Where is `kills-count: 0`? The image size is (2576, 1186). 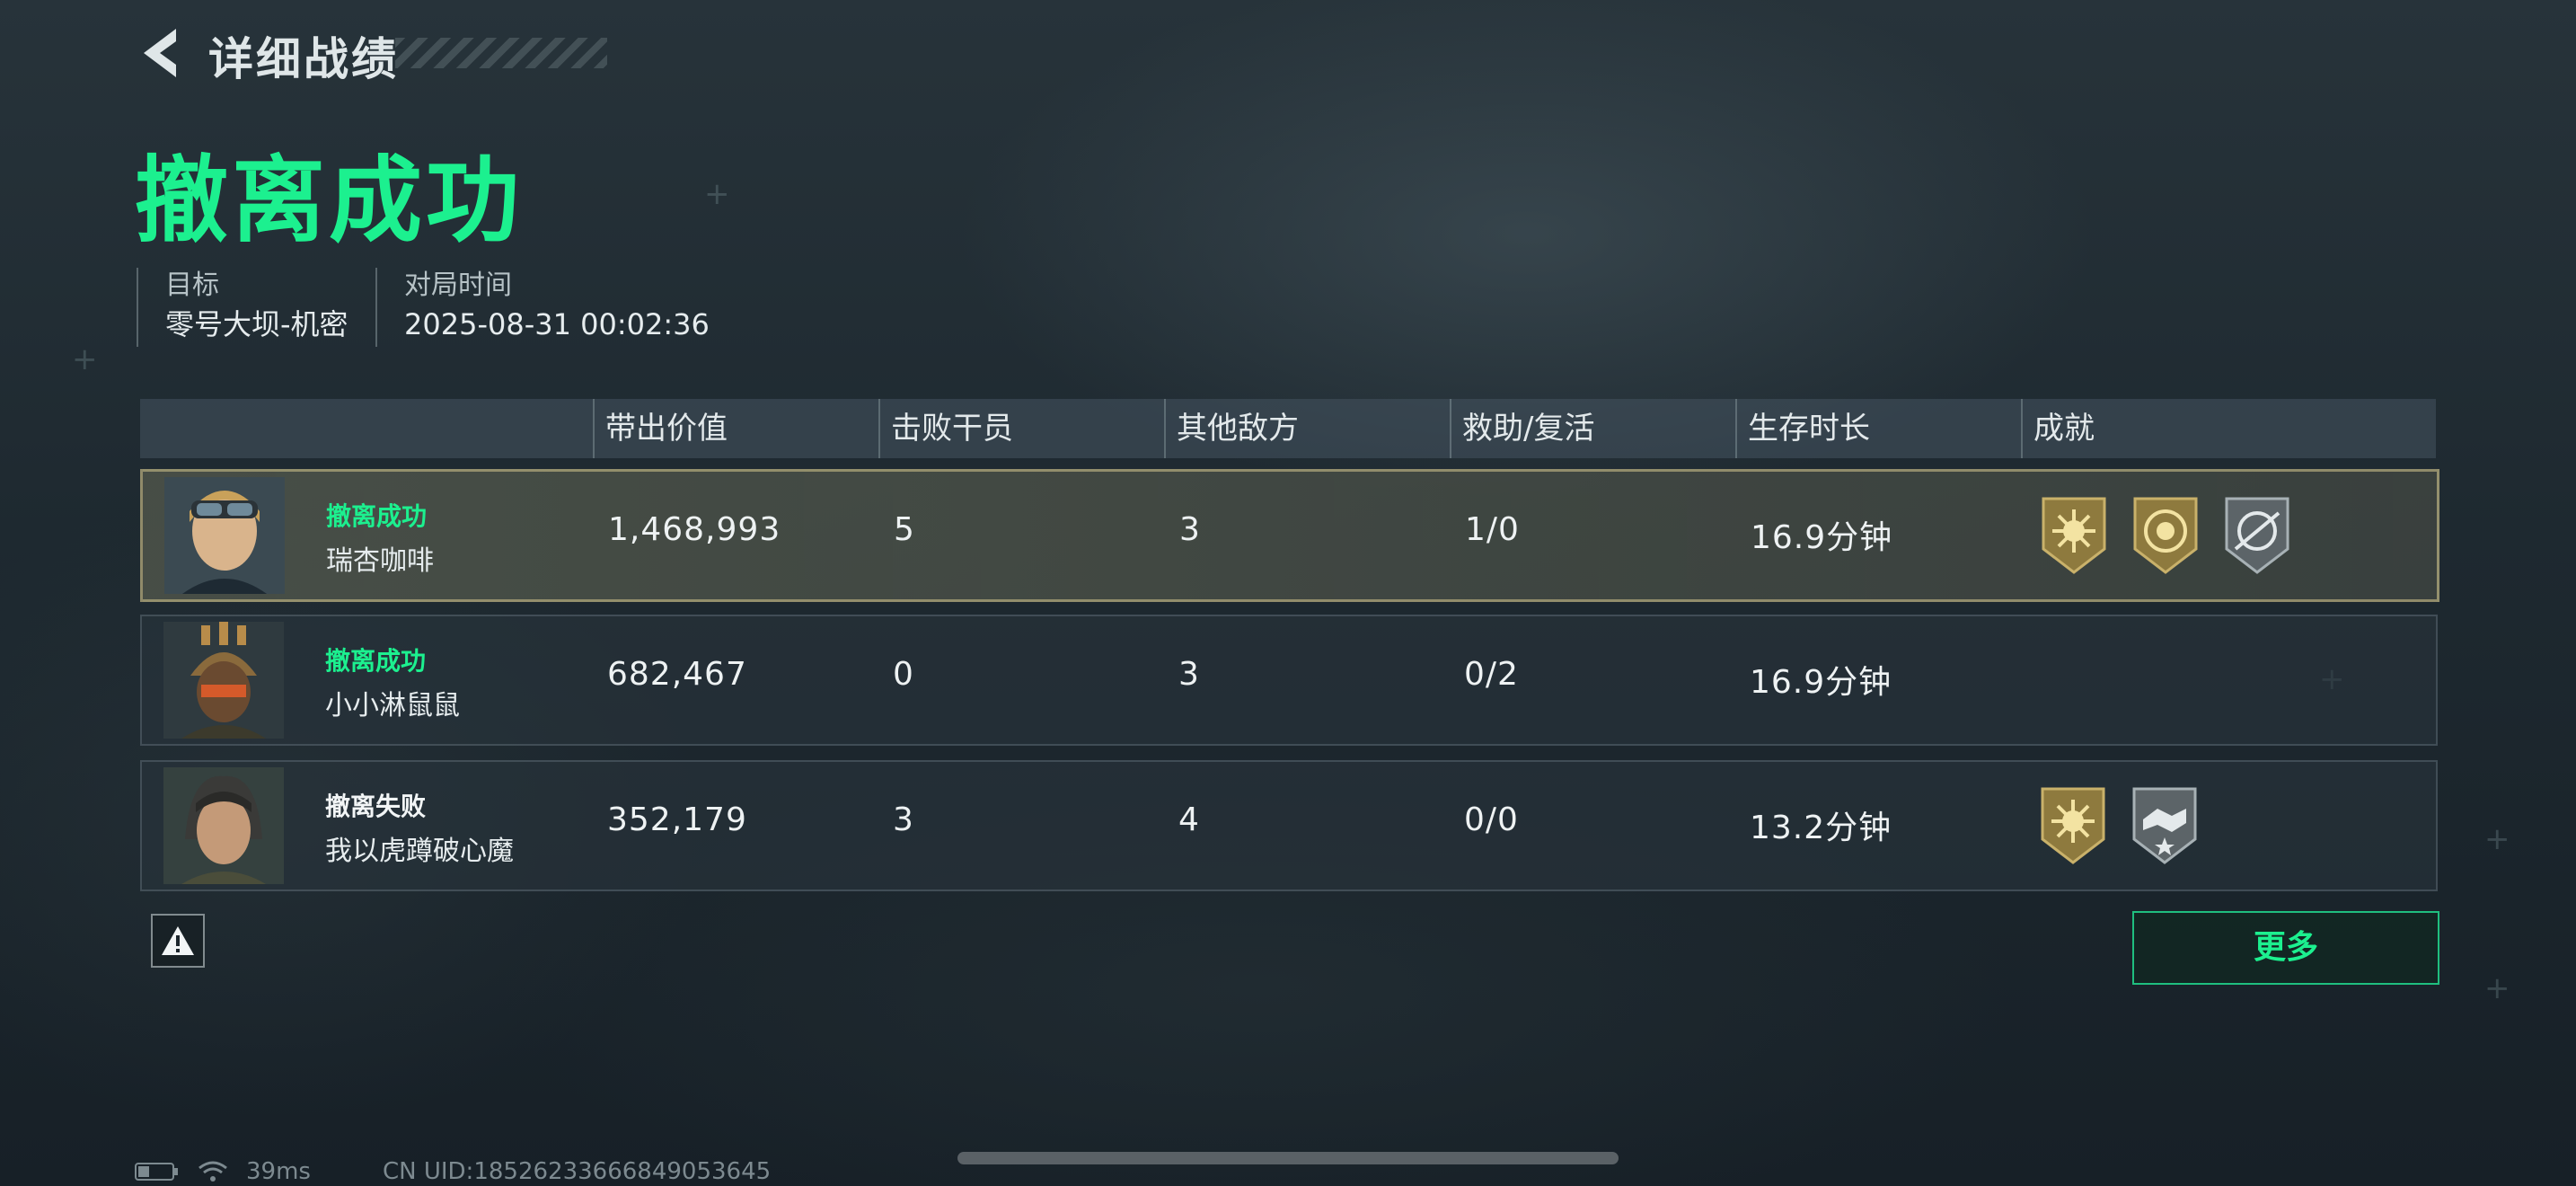
kills-count: 0 is located at coordinates (903, 674).